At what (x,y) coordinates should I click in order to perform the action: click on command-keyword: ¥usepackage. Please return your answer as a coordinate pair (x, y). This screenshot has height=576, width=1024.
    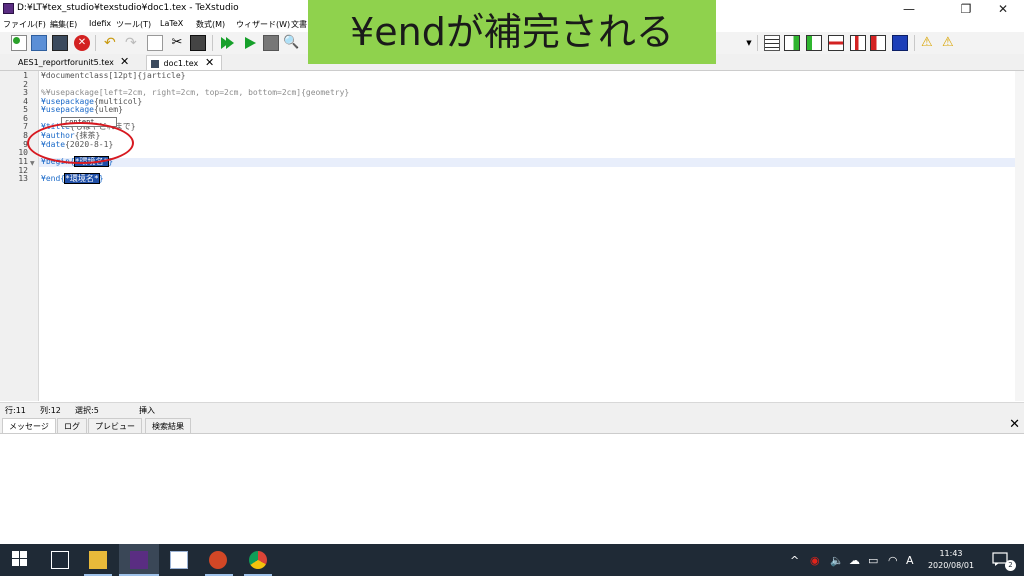
    Looking at the image, I should click on (67, 109).